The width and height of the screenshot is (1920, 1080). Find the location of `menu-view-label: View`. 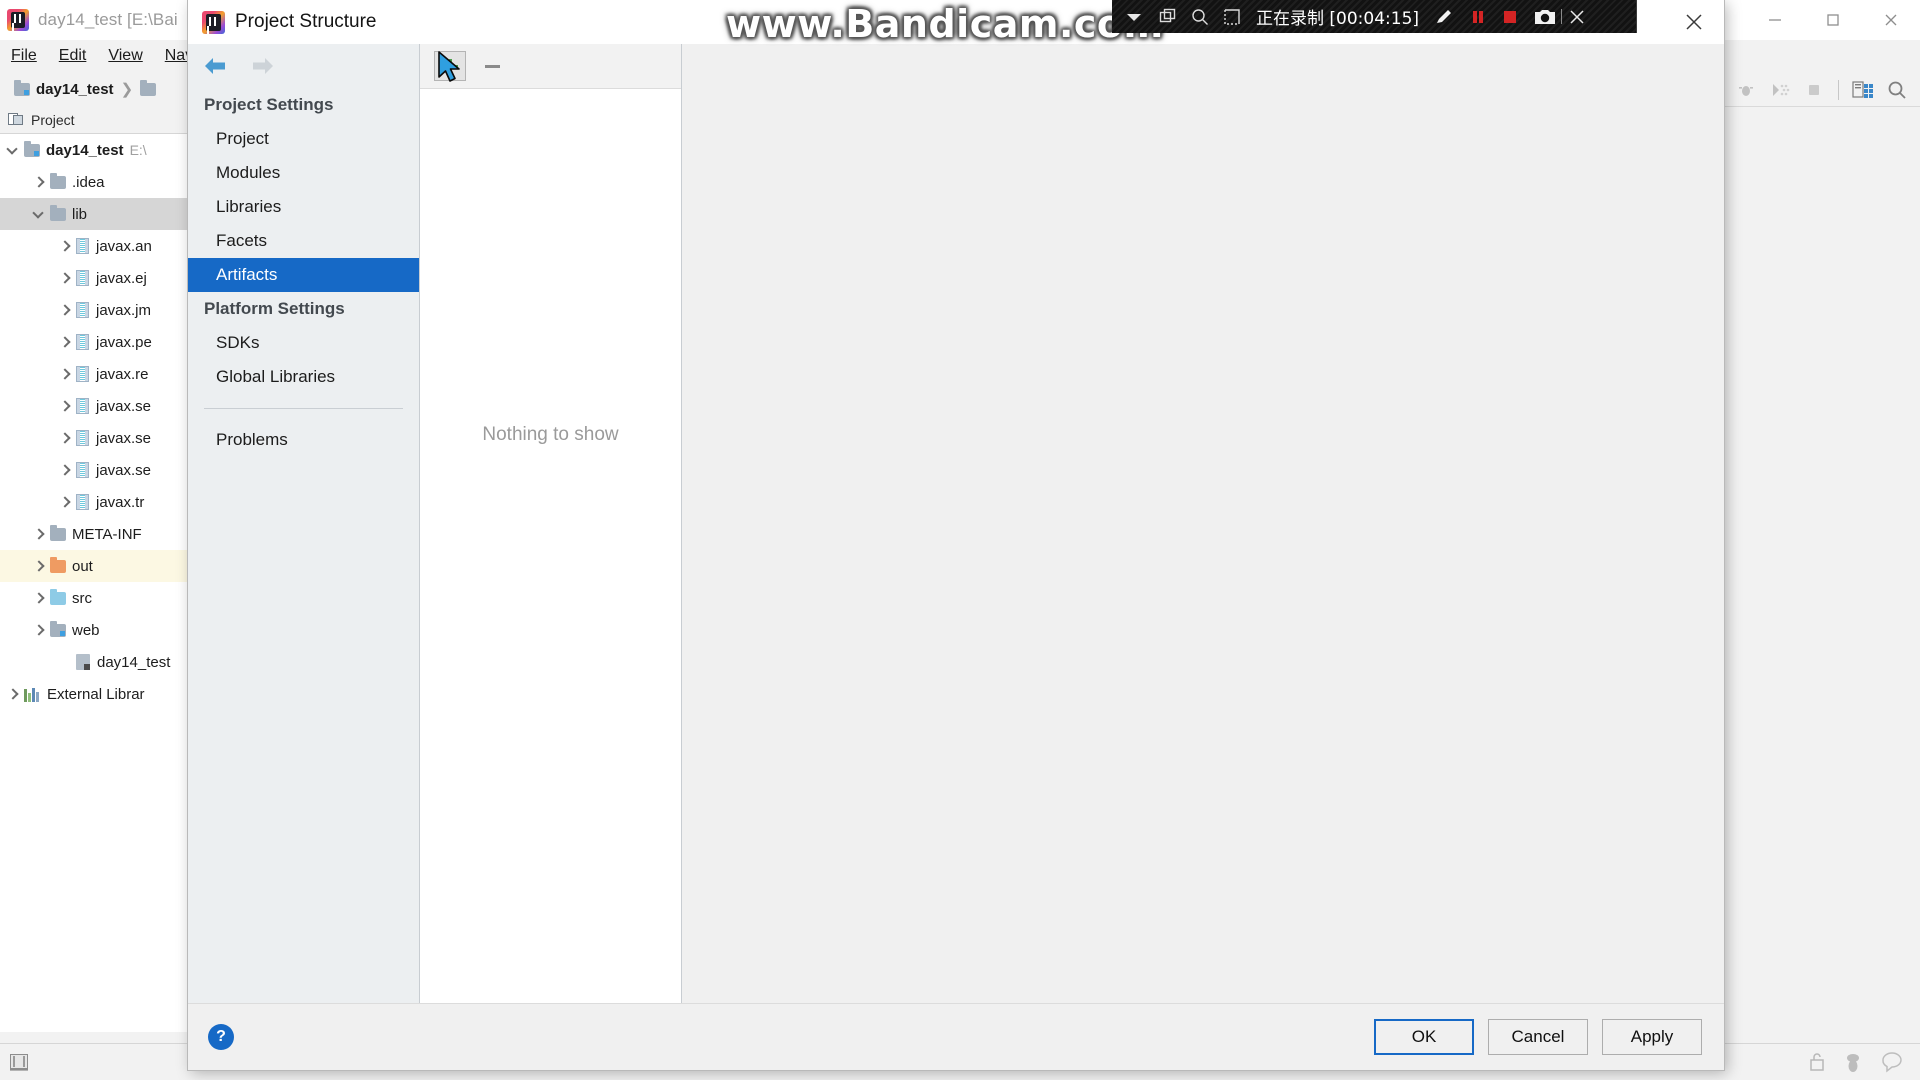

menu-view-label: View is located at coordinates (125, 55).